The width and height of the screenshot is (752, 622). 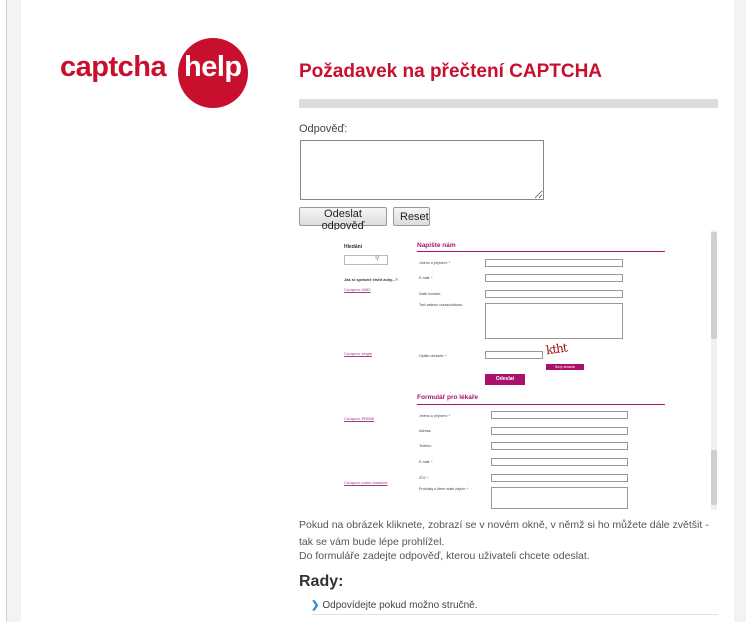 I want to click on captcha-field-label: Adresa:, so click(x=425, y=431).